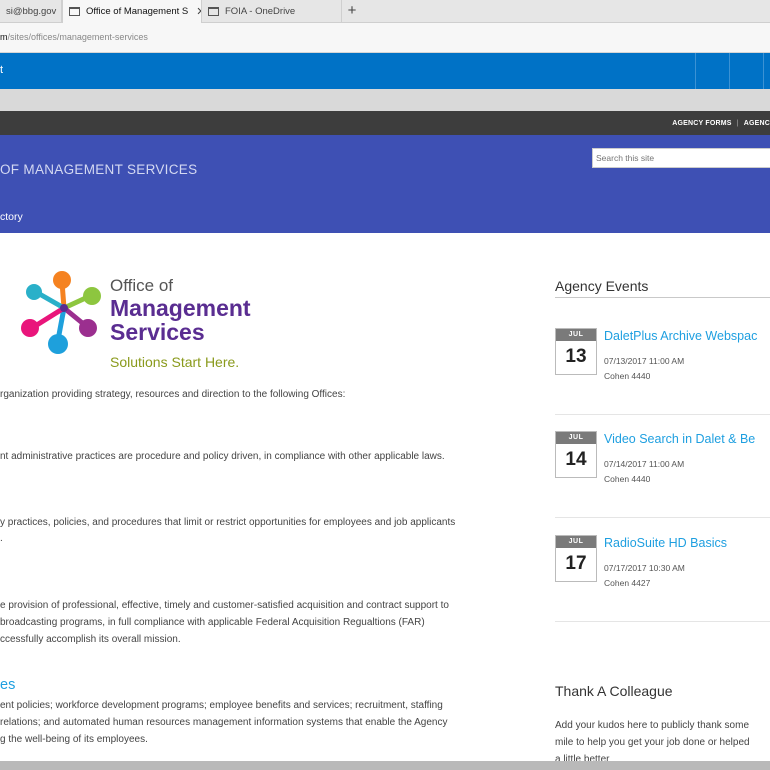  Describe the element at coordinates (614, 691) in the screenshot. I see `thank-a-colleague-heading: Thank A Colleague` at that location.